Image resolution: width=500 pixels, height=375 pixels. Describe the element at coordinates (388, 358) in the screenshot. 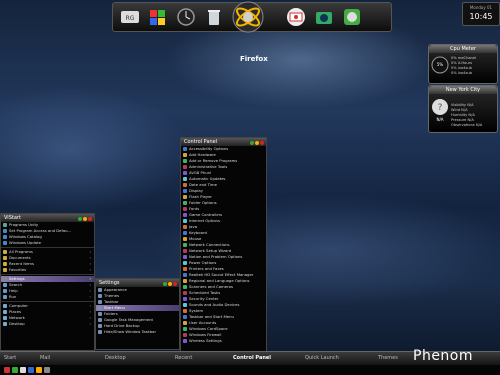

I see `taskbar-item: Themes` at that location.